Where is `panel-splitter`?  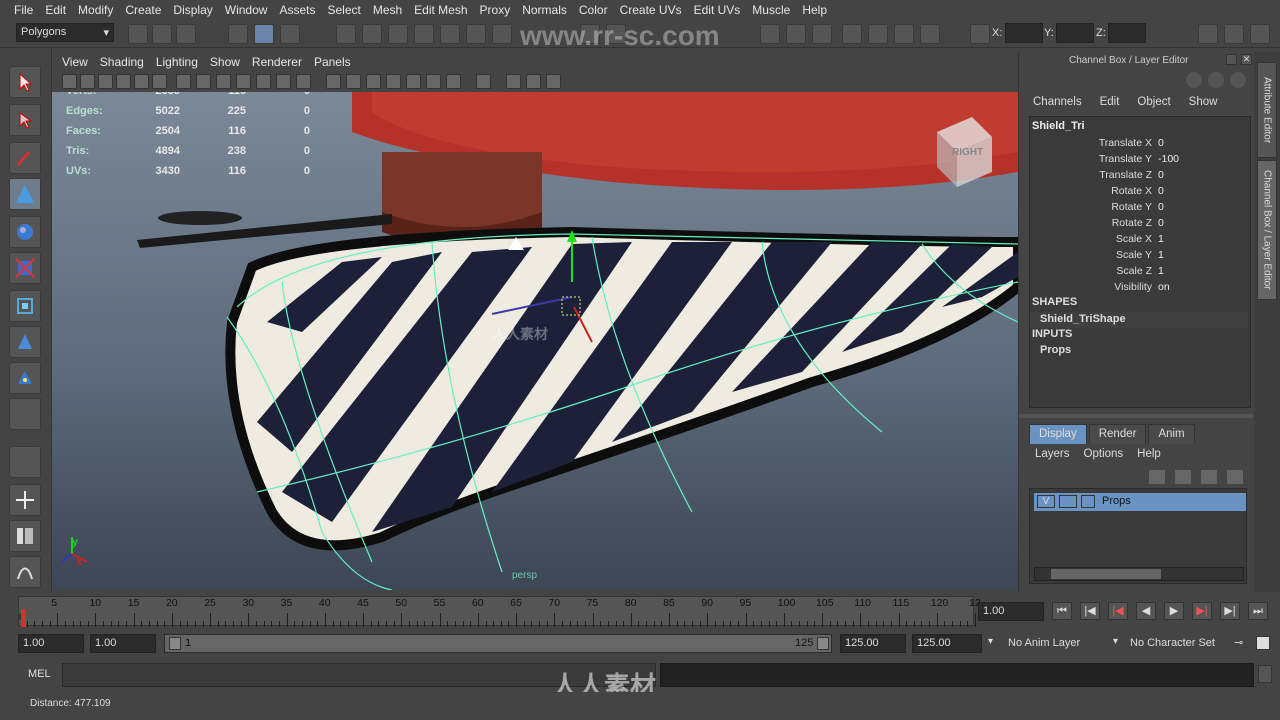
panel-splitter is located at coordinates (1136, 416).